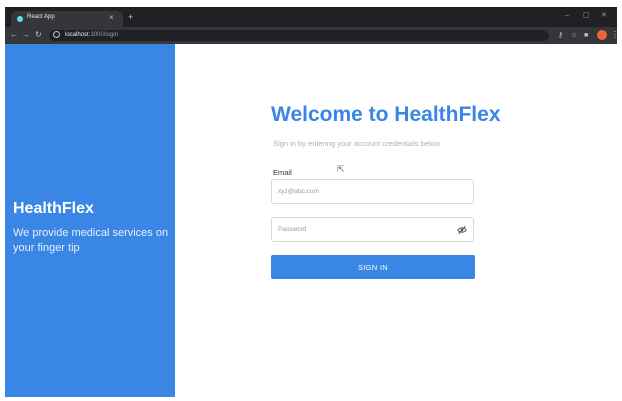  I want to click on address-bar: localhost:3000/login, so click(299, 35).